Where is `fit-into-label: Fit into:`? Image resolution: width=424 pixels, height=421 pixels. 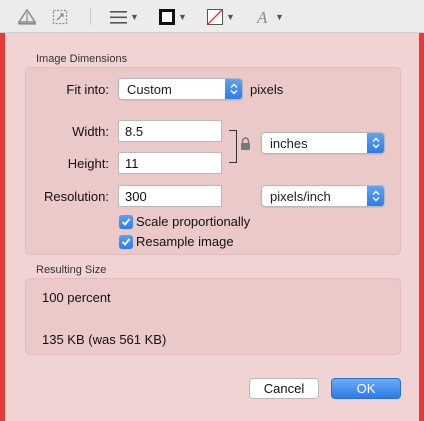 fit-into-label: Fit into: is located at coordinates (87, 89).